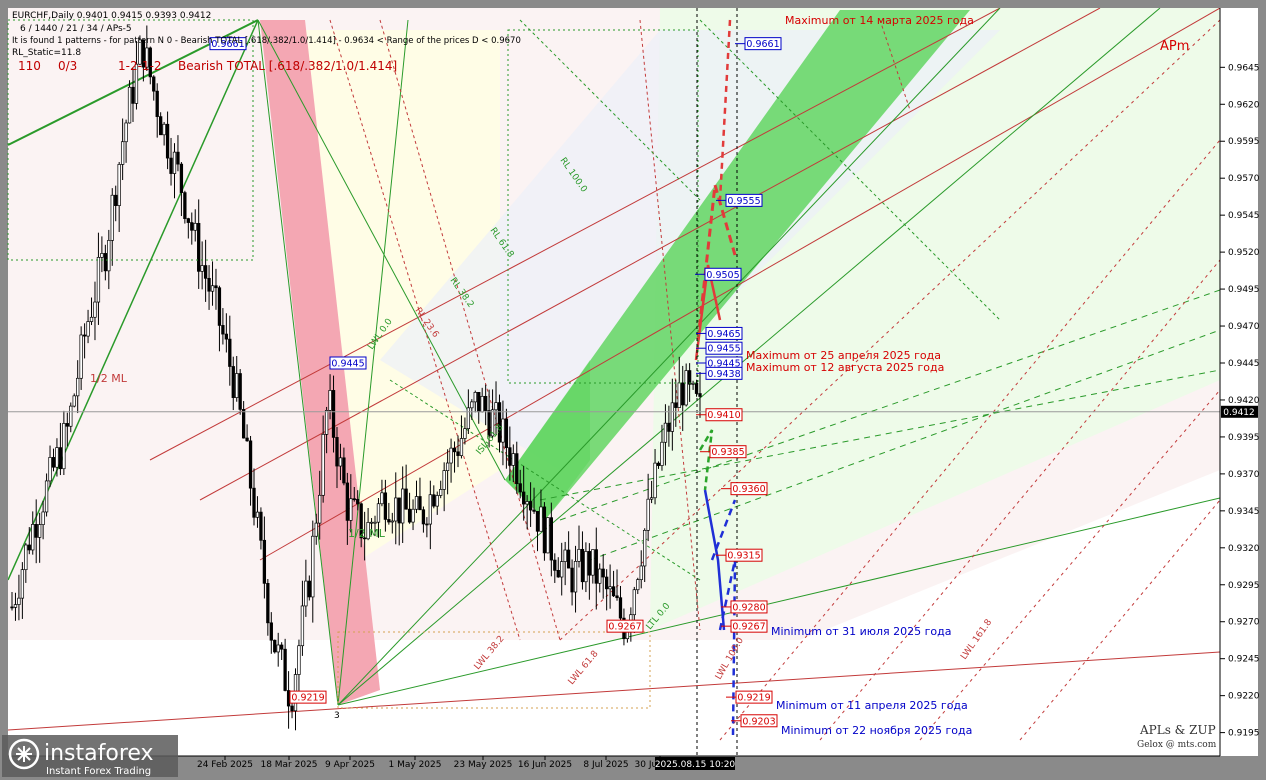  What do you see at coordinates (876, 730) in the screenshot?
I see `level-note: Minimum от 22 ноября 2025 года` at bounding box center [876, 730].